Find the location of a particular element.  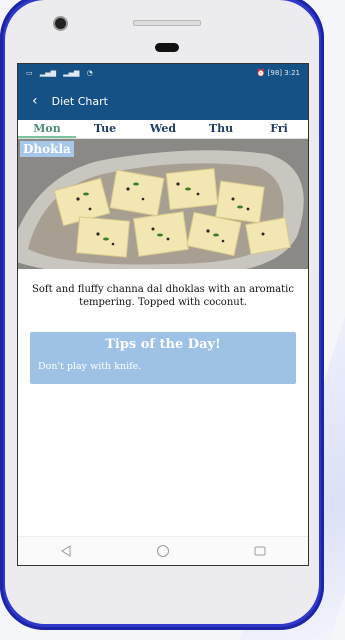

back-arrow-icon: ‹ is located at coordinates (35, 101).